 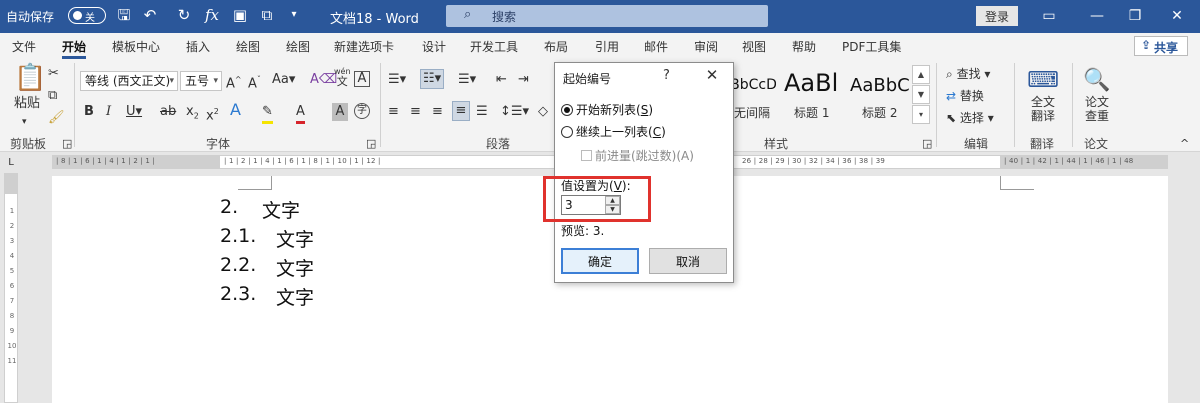 I want to click on text-effects-icon: A, so click(x=235, y=110).